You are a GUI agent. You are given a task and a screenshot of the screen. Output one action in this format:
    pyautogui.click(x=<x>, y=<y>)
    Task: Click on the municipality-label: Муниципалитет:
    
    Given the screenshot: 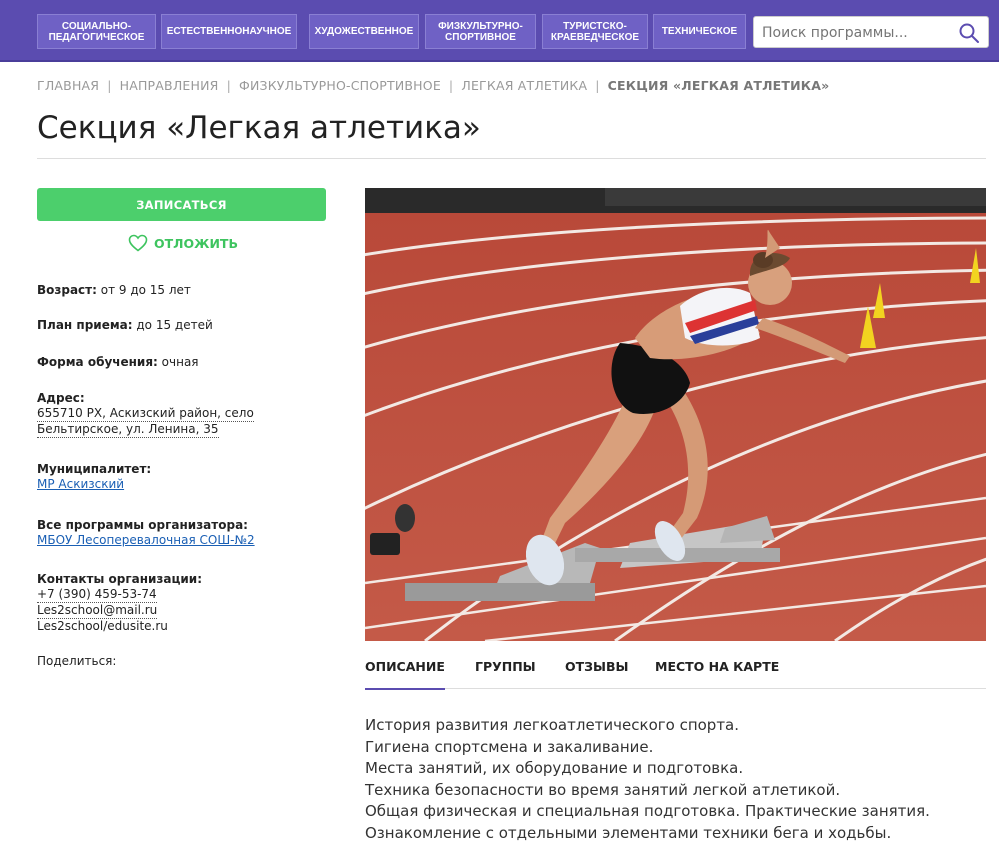 What is the action you would take?
    pyautogui.click(x=94, y=469)
    